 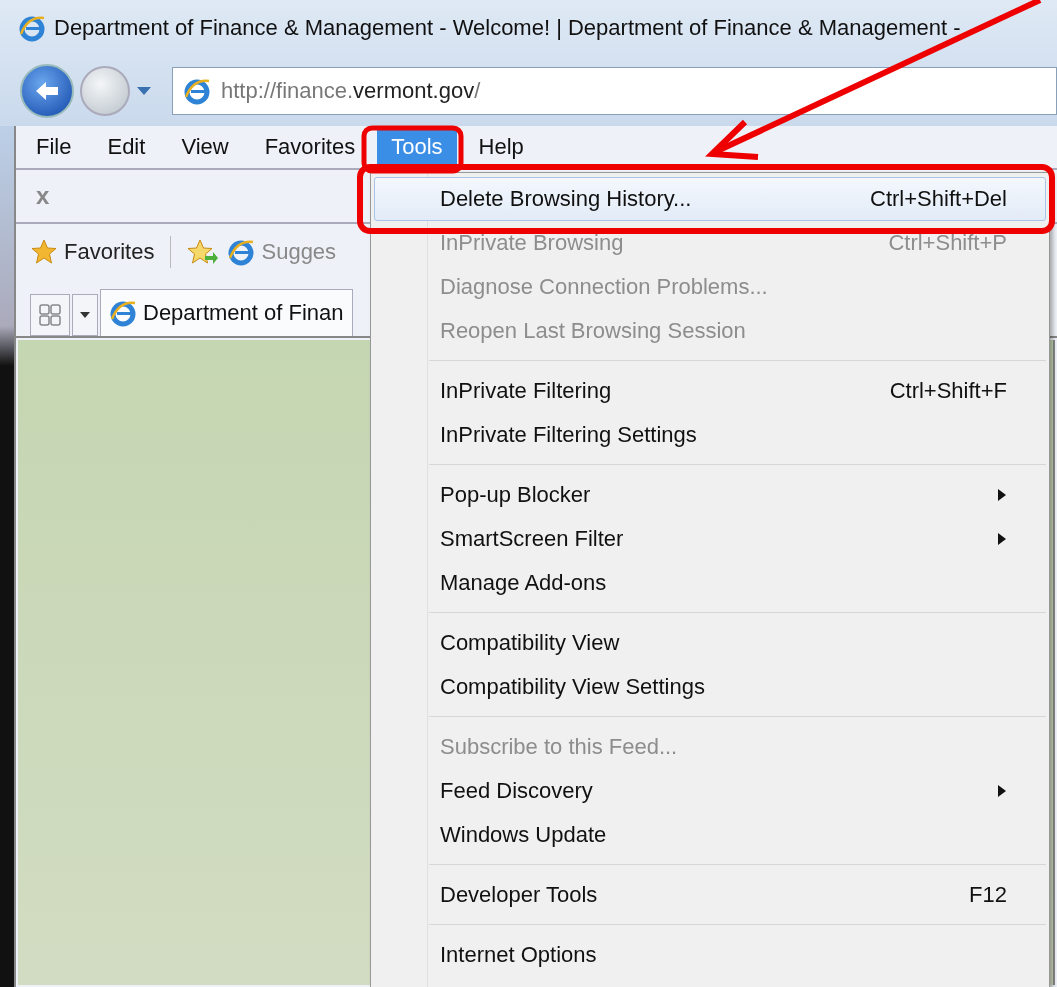 I want to click on menu-item-label: InPrivate Filtering, so click(x=526, y=391).